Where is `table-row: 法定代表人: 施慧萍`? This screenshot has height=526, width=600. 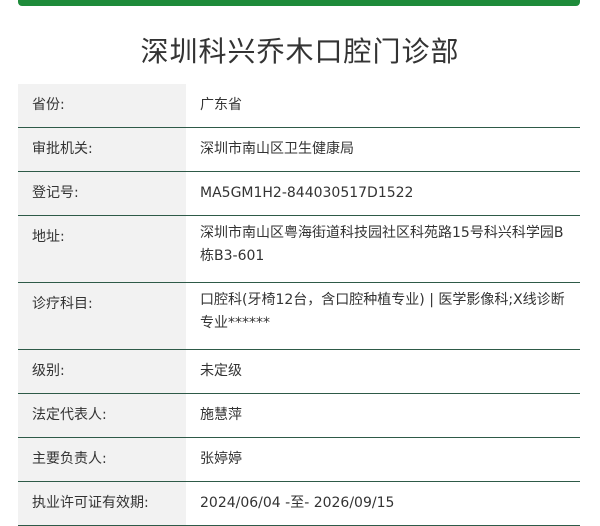
table-row: 法定代表人: 施慧萍 is located at coordinates (299, 415).